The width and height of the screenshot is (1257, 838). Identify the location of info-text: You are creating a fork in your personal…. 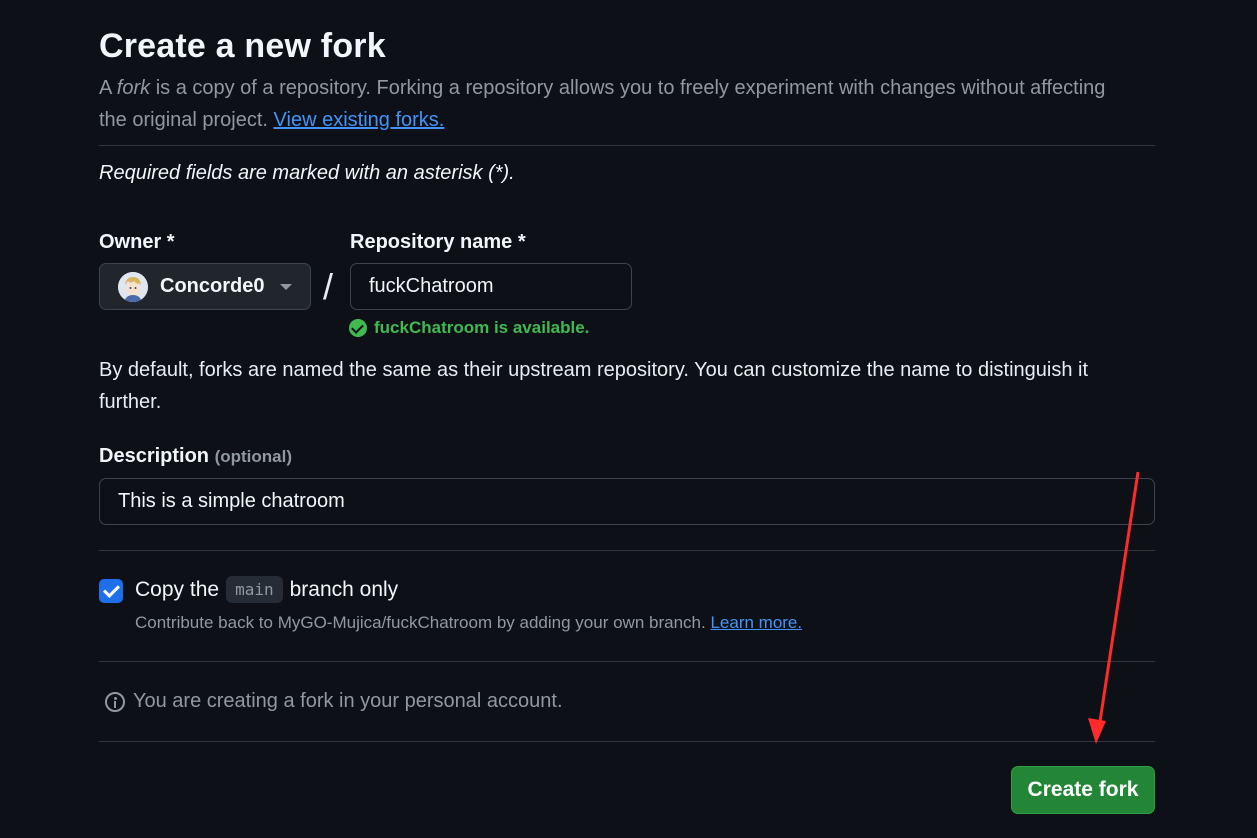
(348, 701).